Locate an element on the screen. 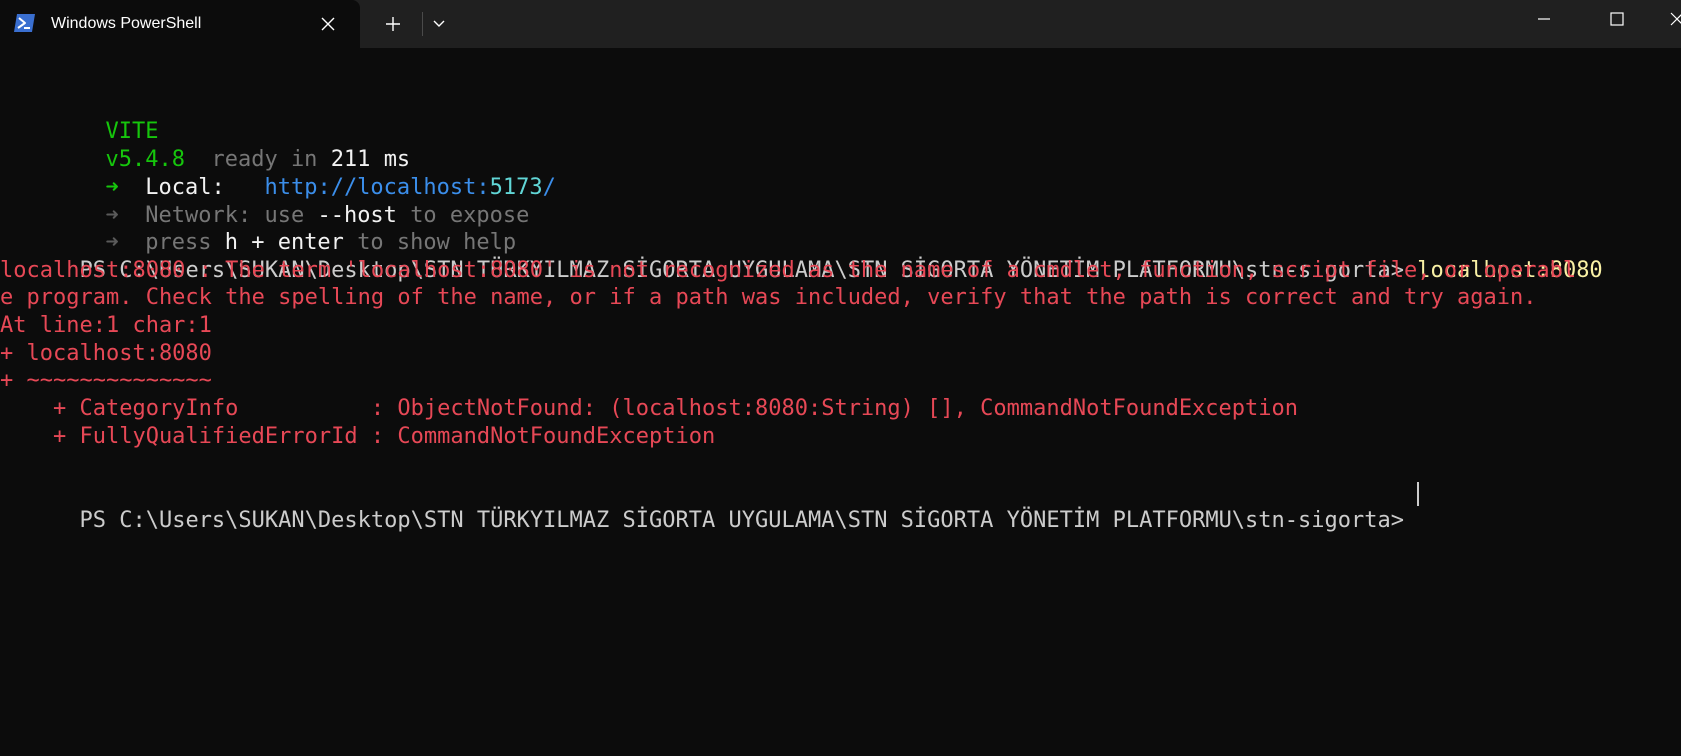  vite-network-line: ➜ Network: use --host to expose is located at coordinates (277, 201).